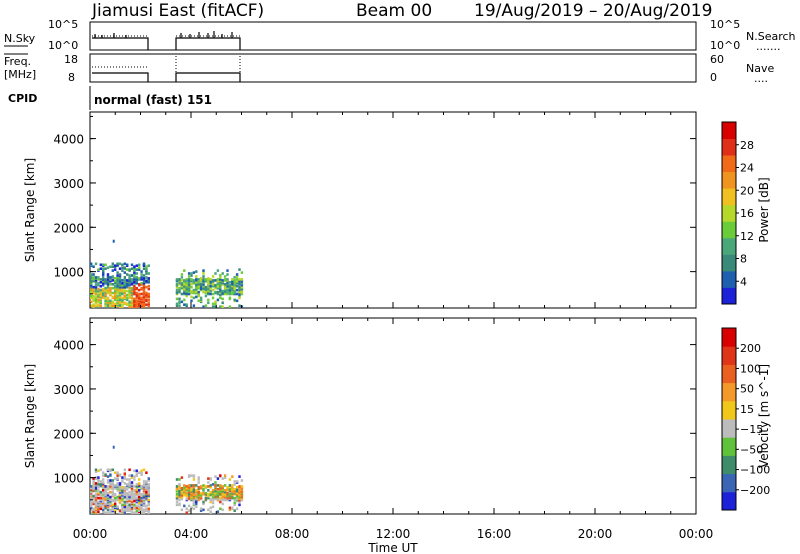 The height and width of the screenshot is (554, 800). What do you see at coordinates (747, 168) in the screenshot?
I see `colorbar-tick-label: 24` at bounding box center [747, 168].